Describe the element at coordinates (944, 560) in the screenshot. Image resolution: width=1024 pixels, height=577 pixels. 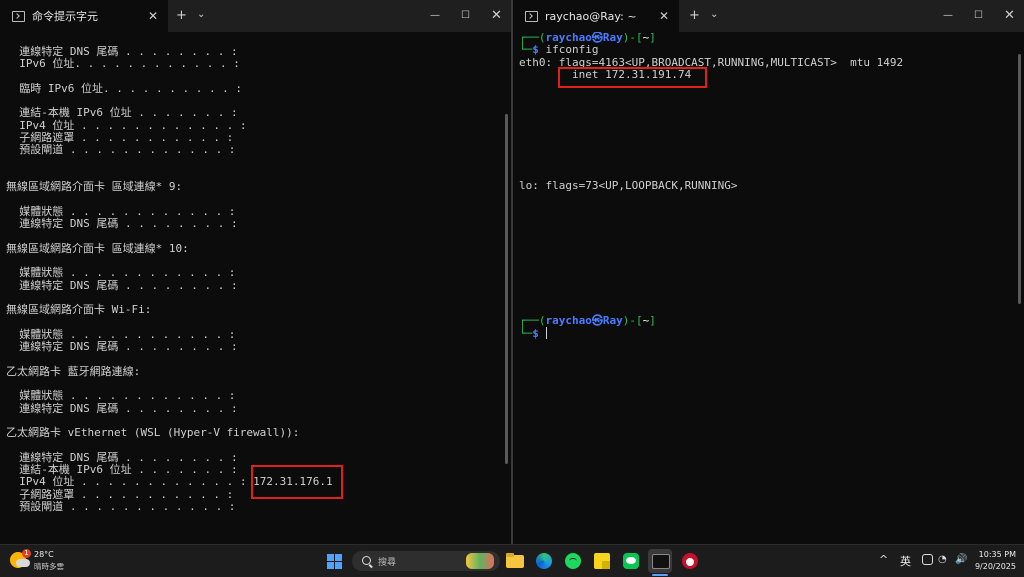
I see `wifi-icon: ◔` at that location.